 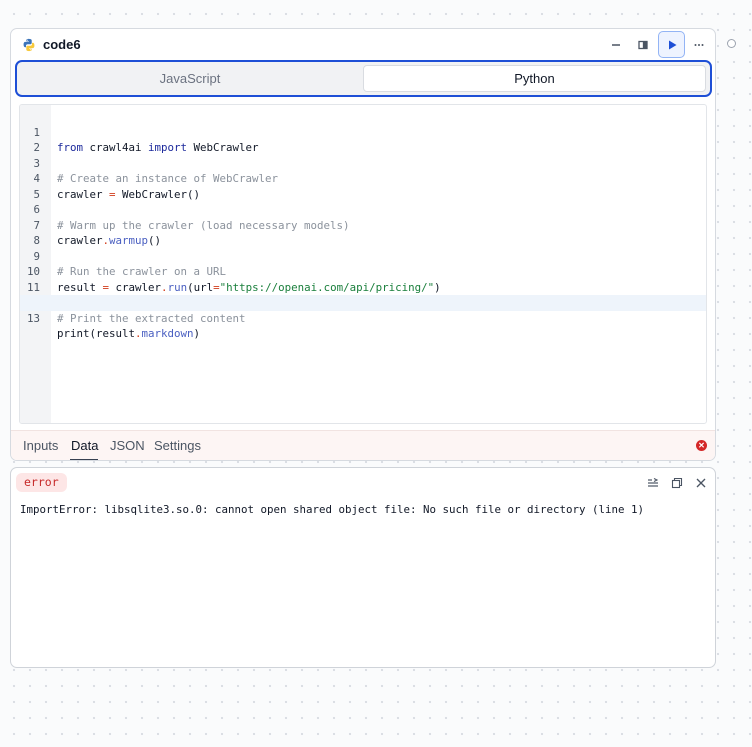 What do you see at coordinates (363, 44) in the screenshot?
I see `node-header: code6` at bounding box center [363, 44].